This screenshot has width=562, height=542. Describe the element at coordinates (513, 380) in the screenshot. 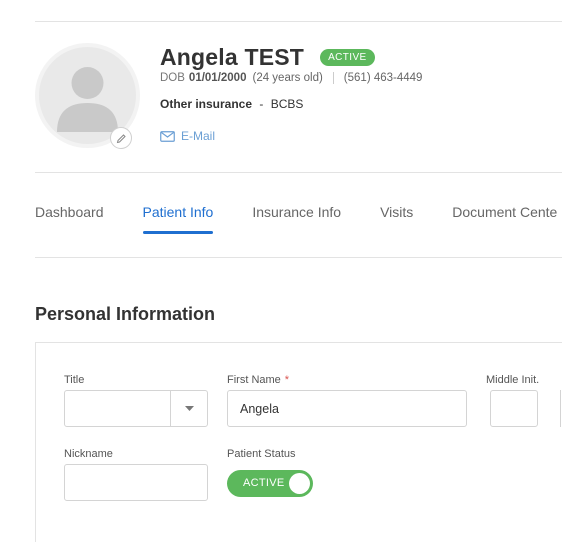

I see `middle-init-label: Middle Init.` at that location.